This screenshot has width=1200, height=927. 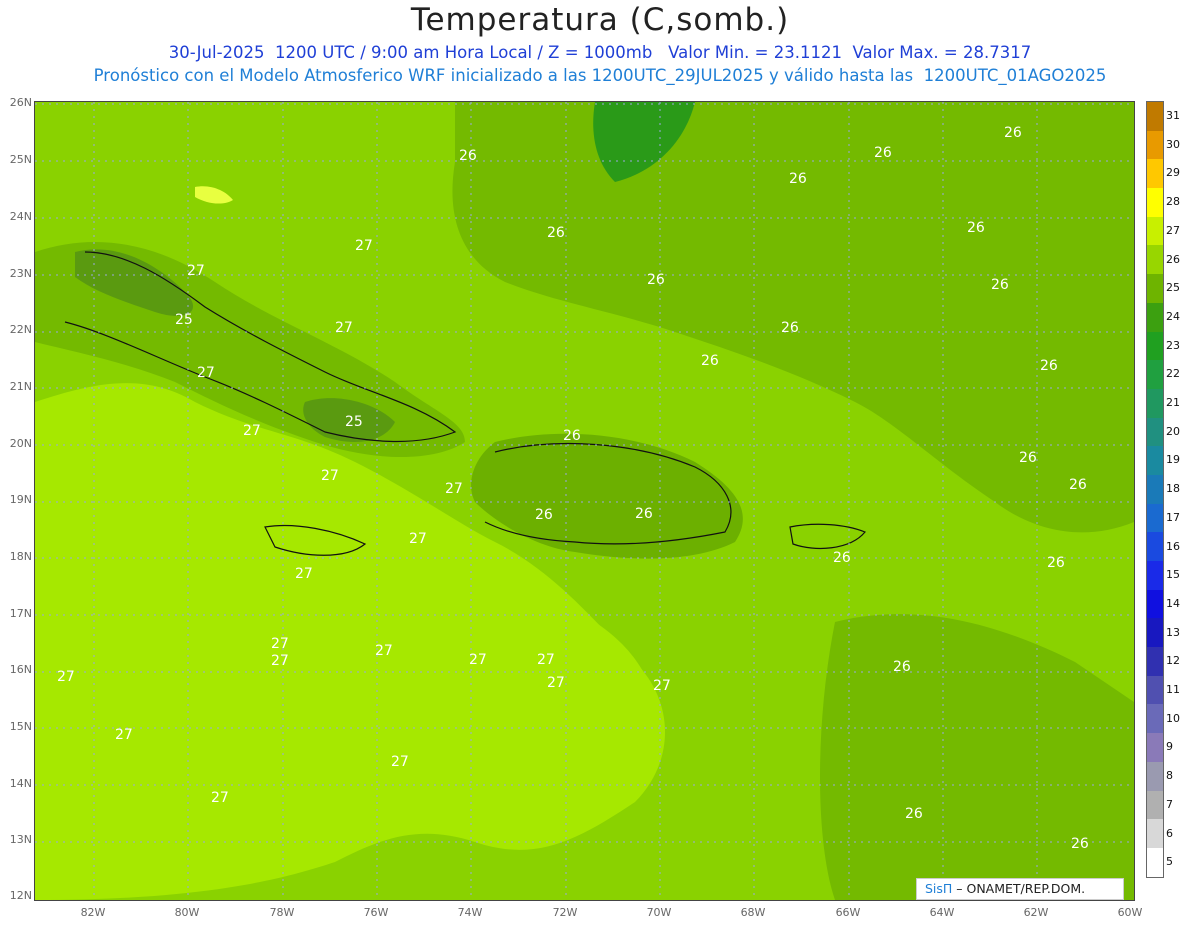 I want to click on colorbar-label: 20, so click(x=1173, y=431).